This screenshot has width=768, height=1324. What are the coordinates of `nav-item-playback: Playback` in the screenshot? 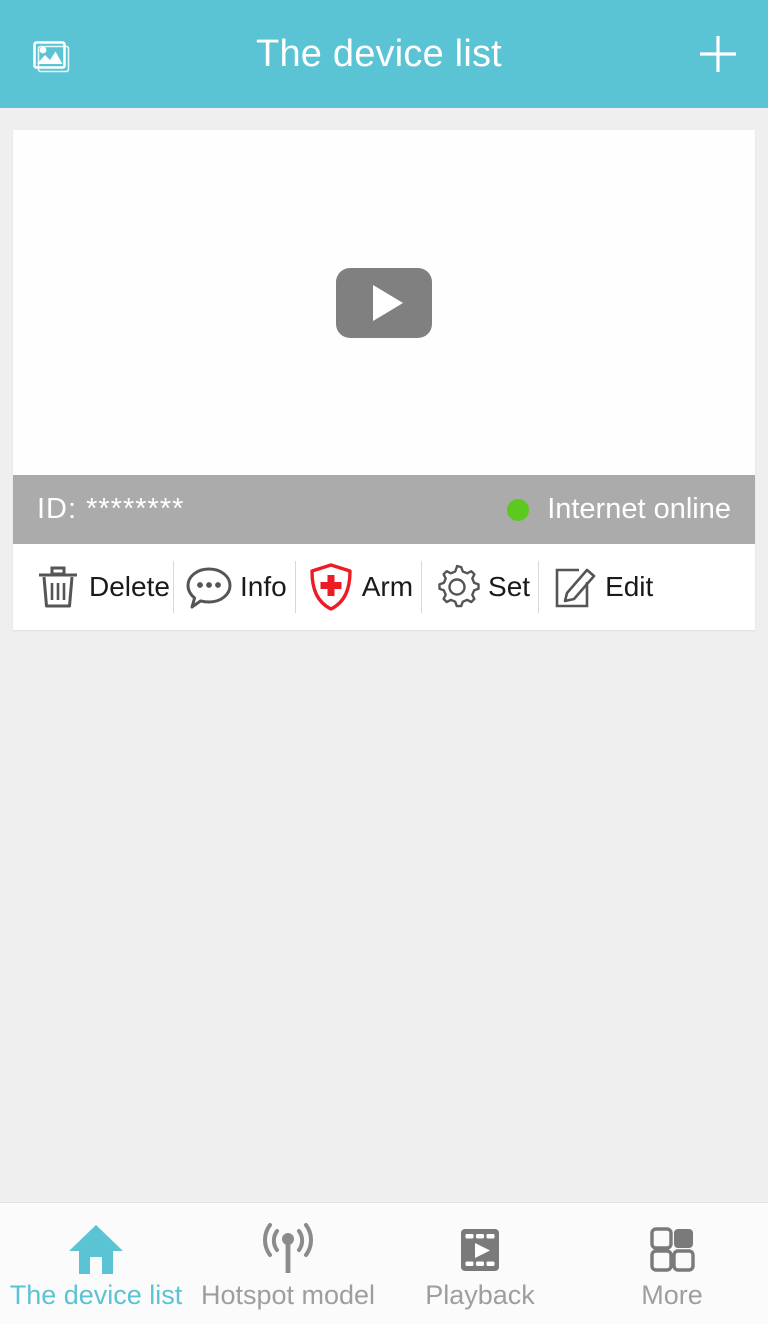 It's located at (480, 1263).